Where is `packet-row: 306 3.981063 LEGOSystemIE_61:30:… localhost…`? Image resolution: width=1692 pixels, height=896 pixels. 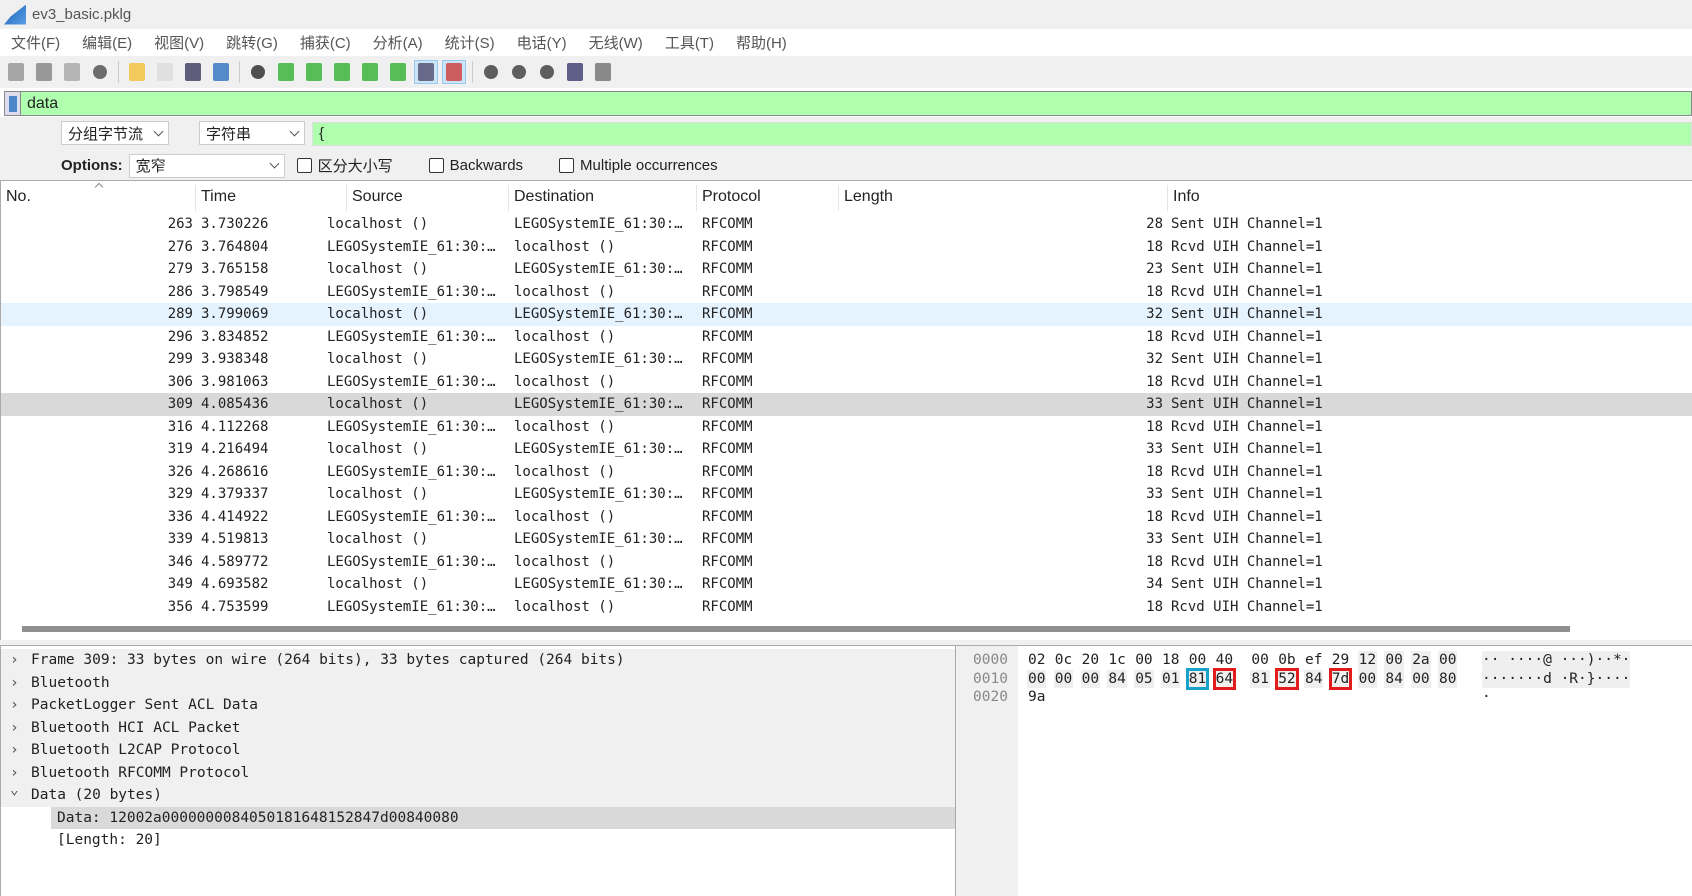
packet-row: 306 3.981063 LEGOSystemIE_61:30:… localhost… is located at coordinates (846, 382).